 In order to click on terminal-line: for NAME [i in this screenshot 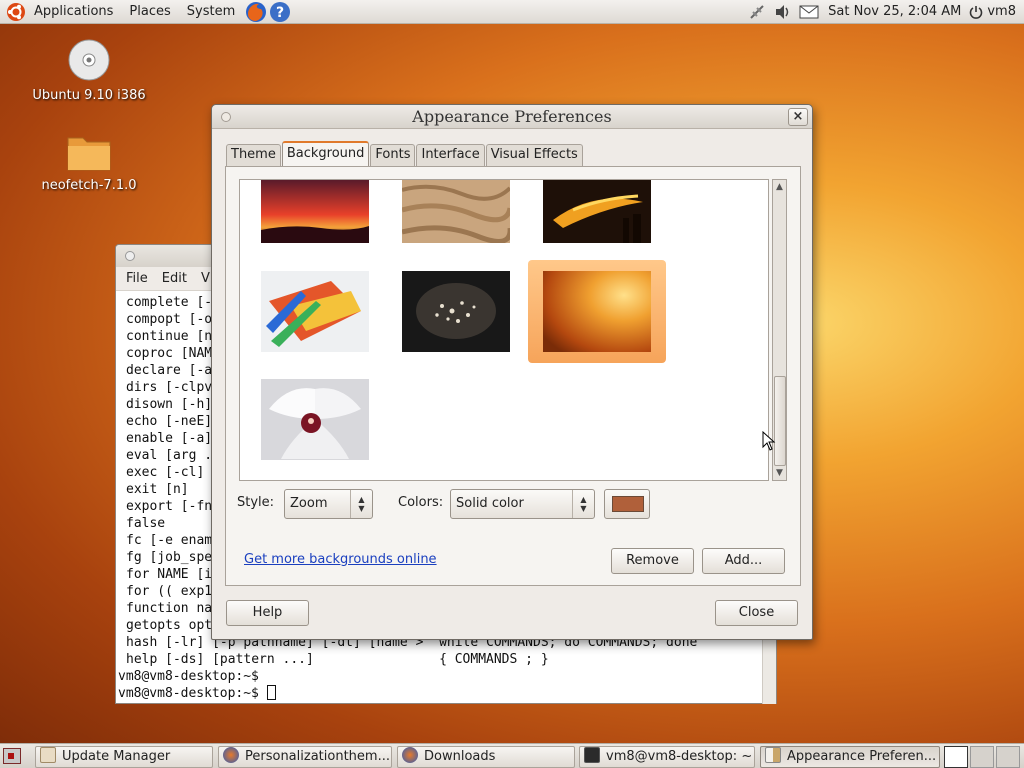, I will do `click(169, 574)`.